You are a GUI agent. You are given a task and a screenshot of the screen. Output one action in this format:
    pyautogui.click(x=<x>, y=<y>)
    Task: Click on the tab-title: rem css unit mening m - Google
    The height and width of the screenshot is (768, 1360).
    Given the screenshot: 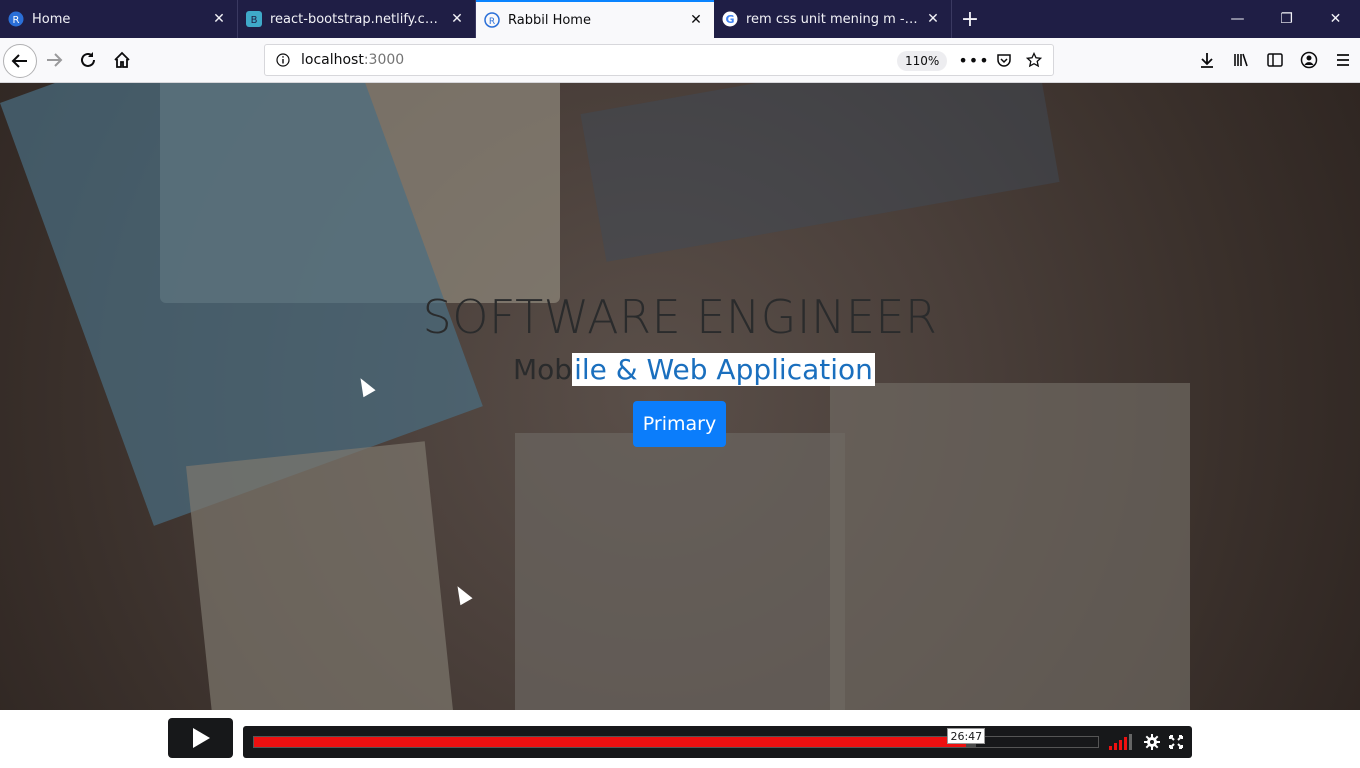 What is the action you would take?
    pyautogui.click(x=832, y=19)
    